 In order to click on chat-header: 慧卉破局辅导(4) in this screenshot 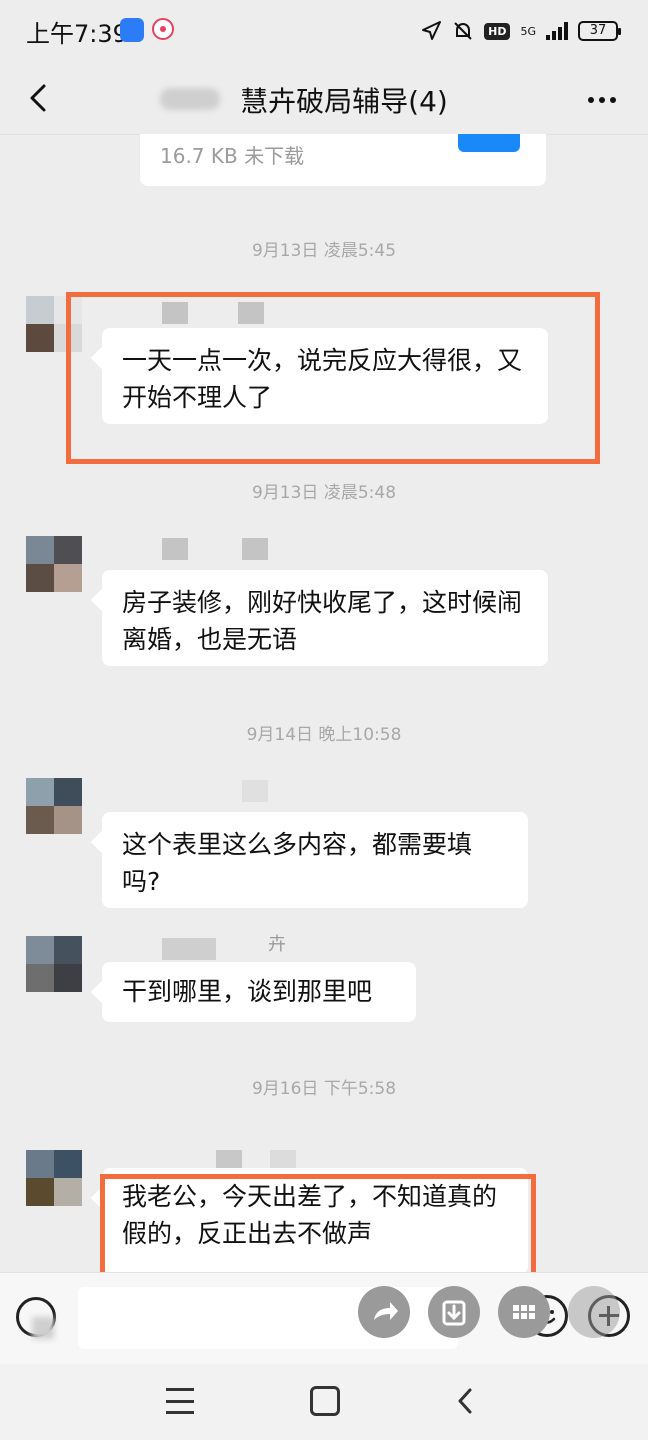, I will do `click(324, 98)`.